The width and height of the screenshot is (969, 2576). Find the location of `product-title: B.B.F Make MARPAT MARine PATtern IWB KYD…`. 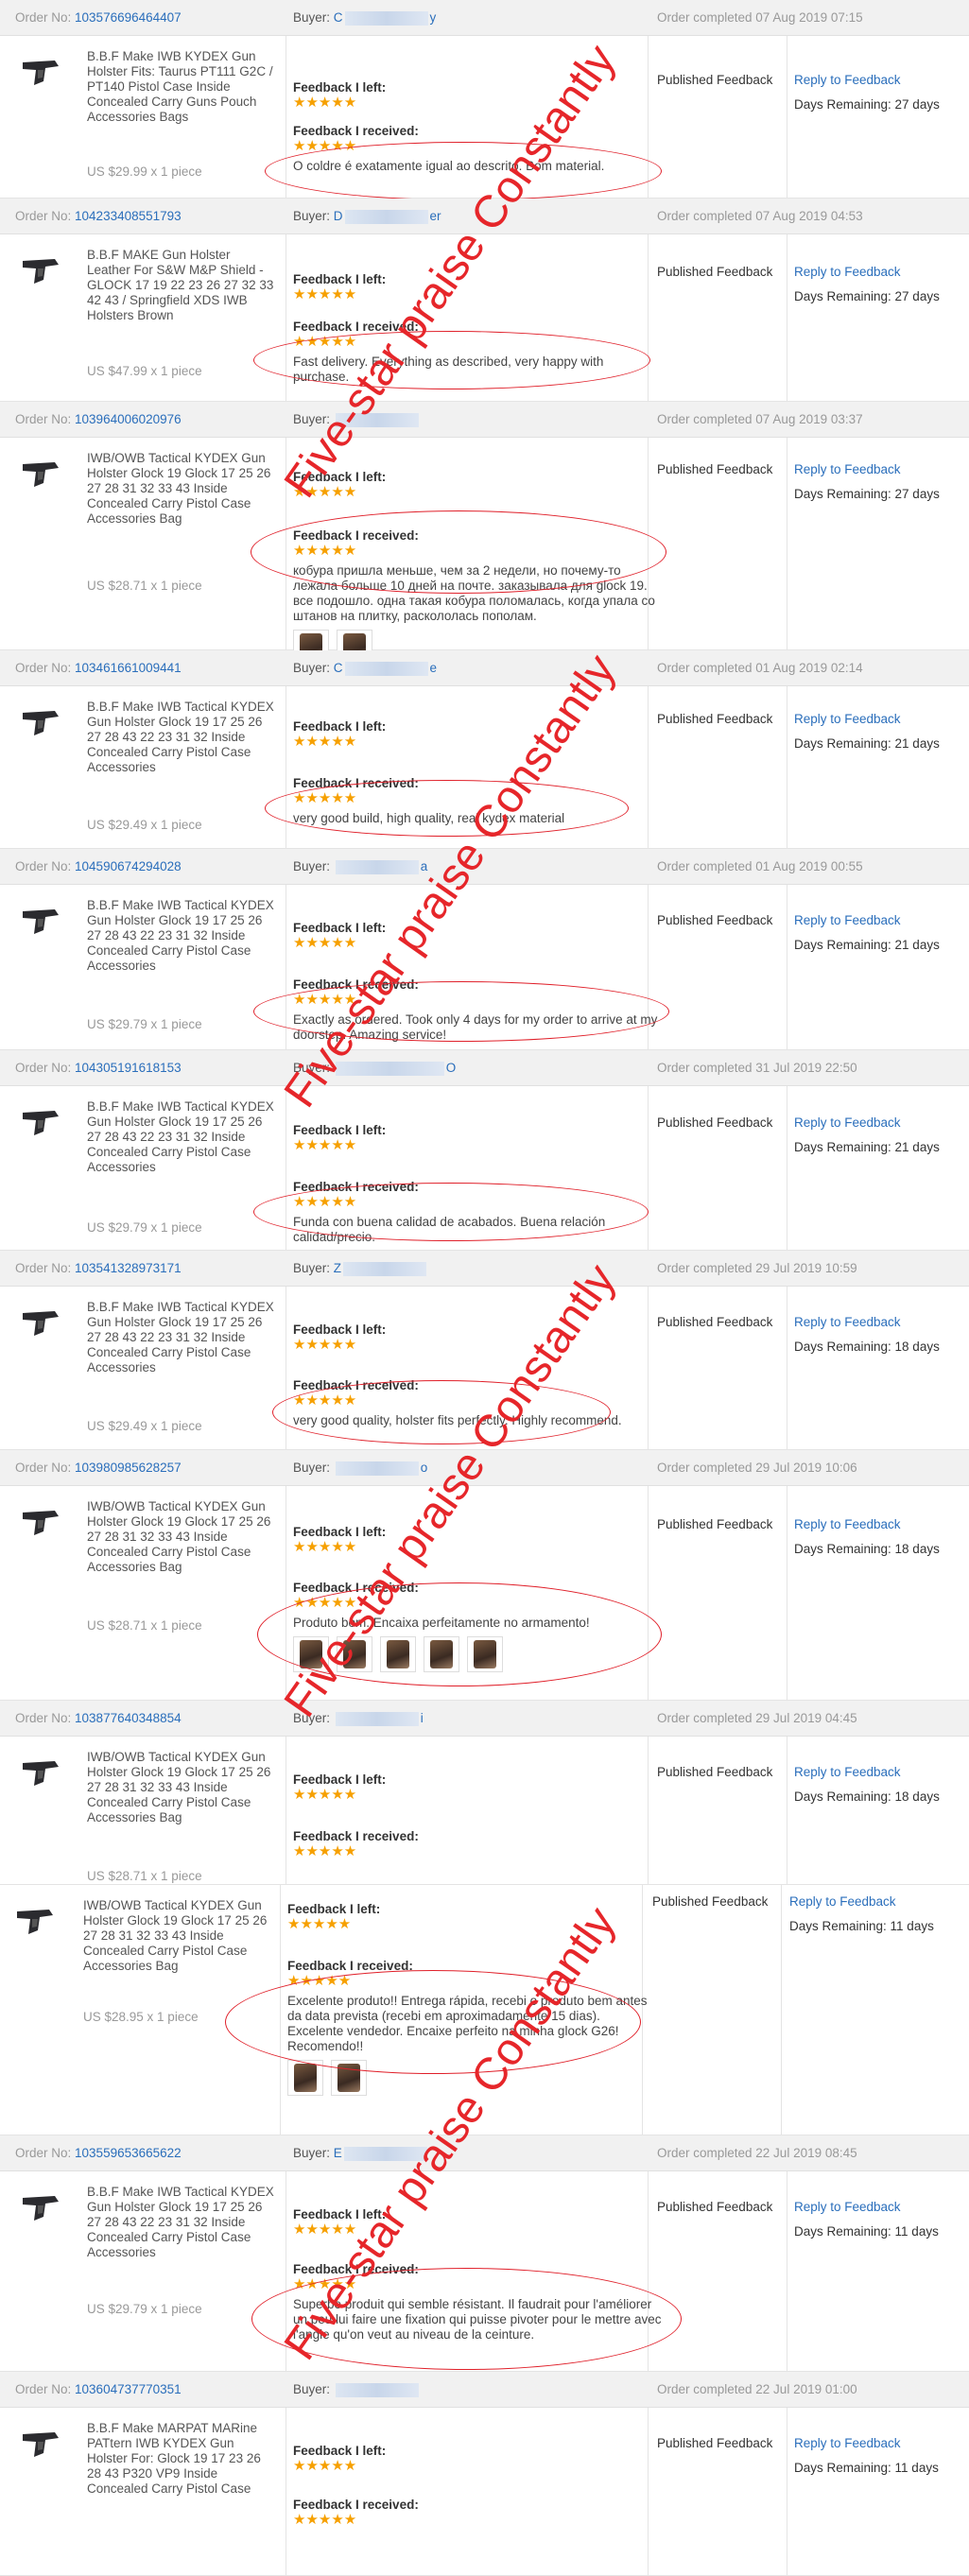

product-title: B.B.F Make MARPAT MARine PATtern IWB KYD… is located at coordinates (181, 2459).